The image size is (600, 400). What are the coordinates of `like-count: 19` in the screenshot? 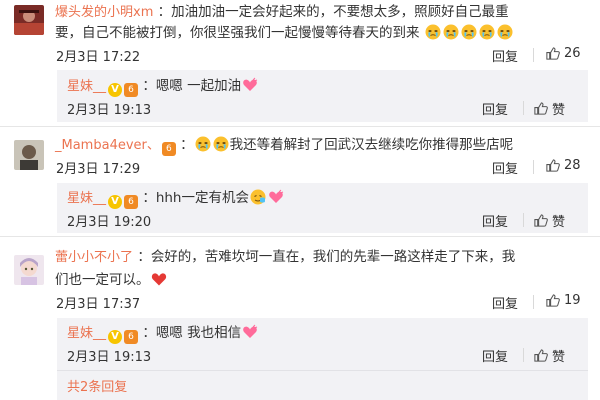 It's located at (572, 300).